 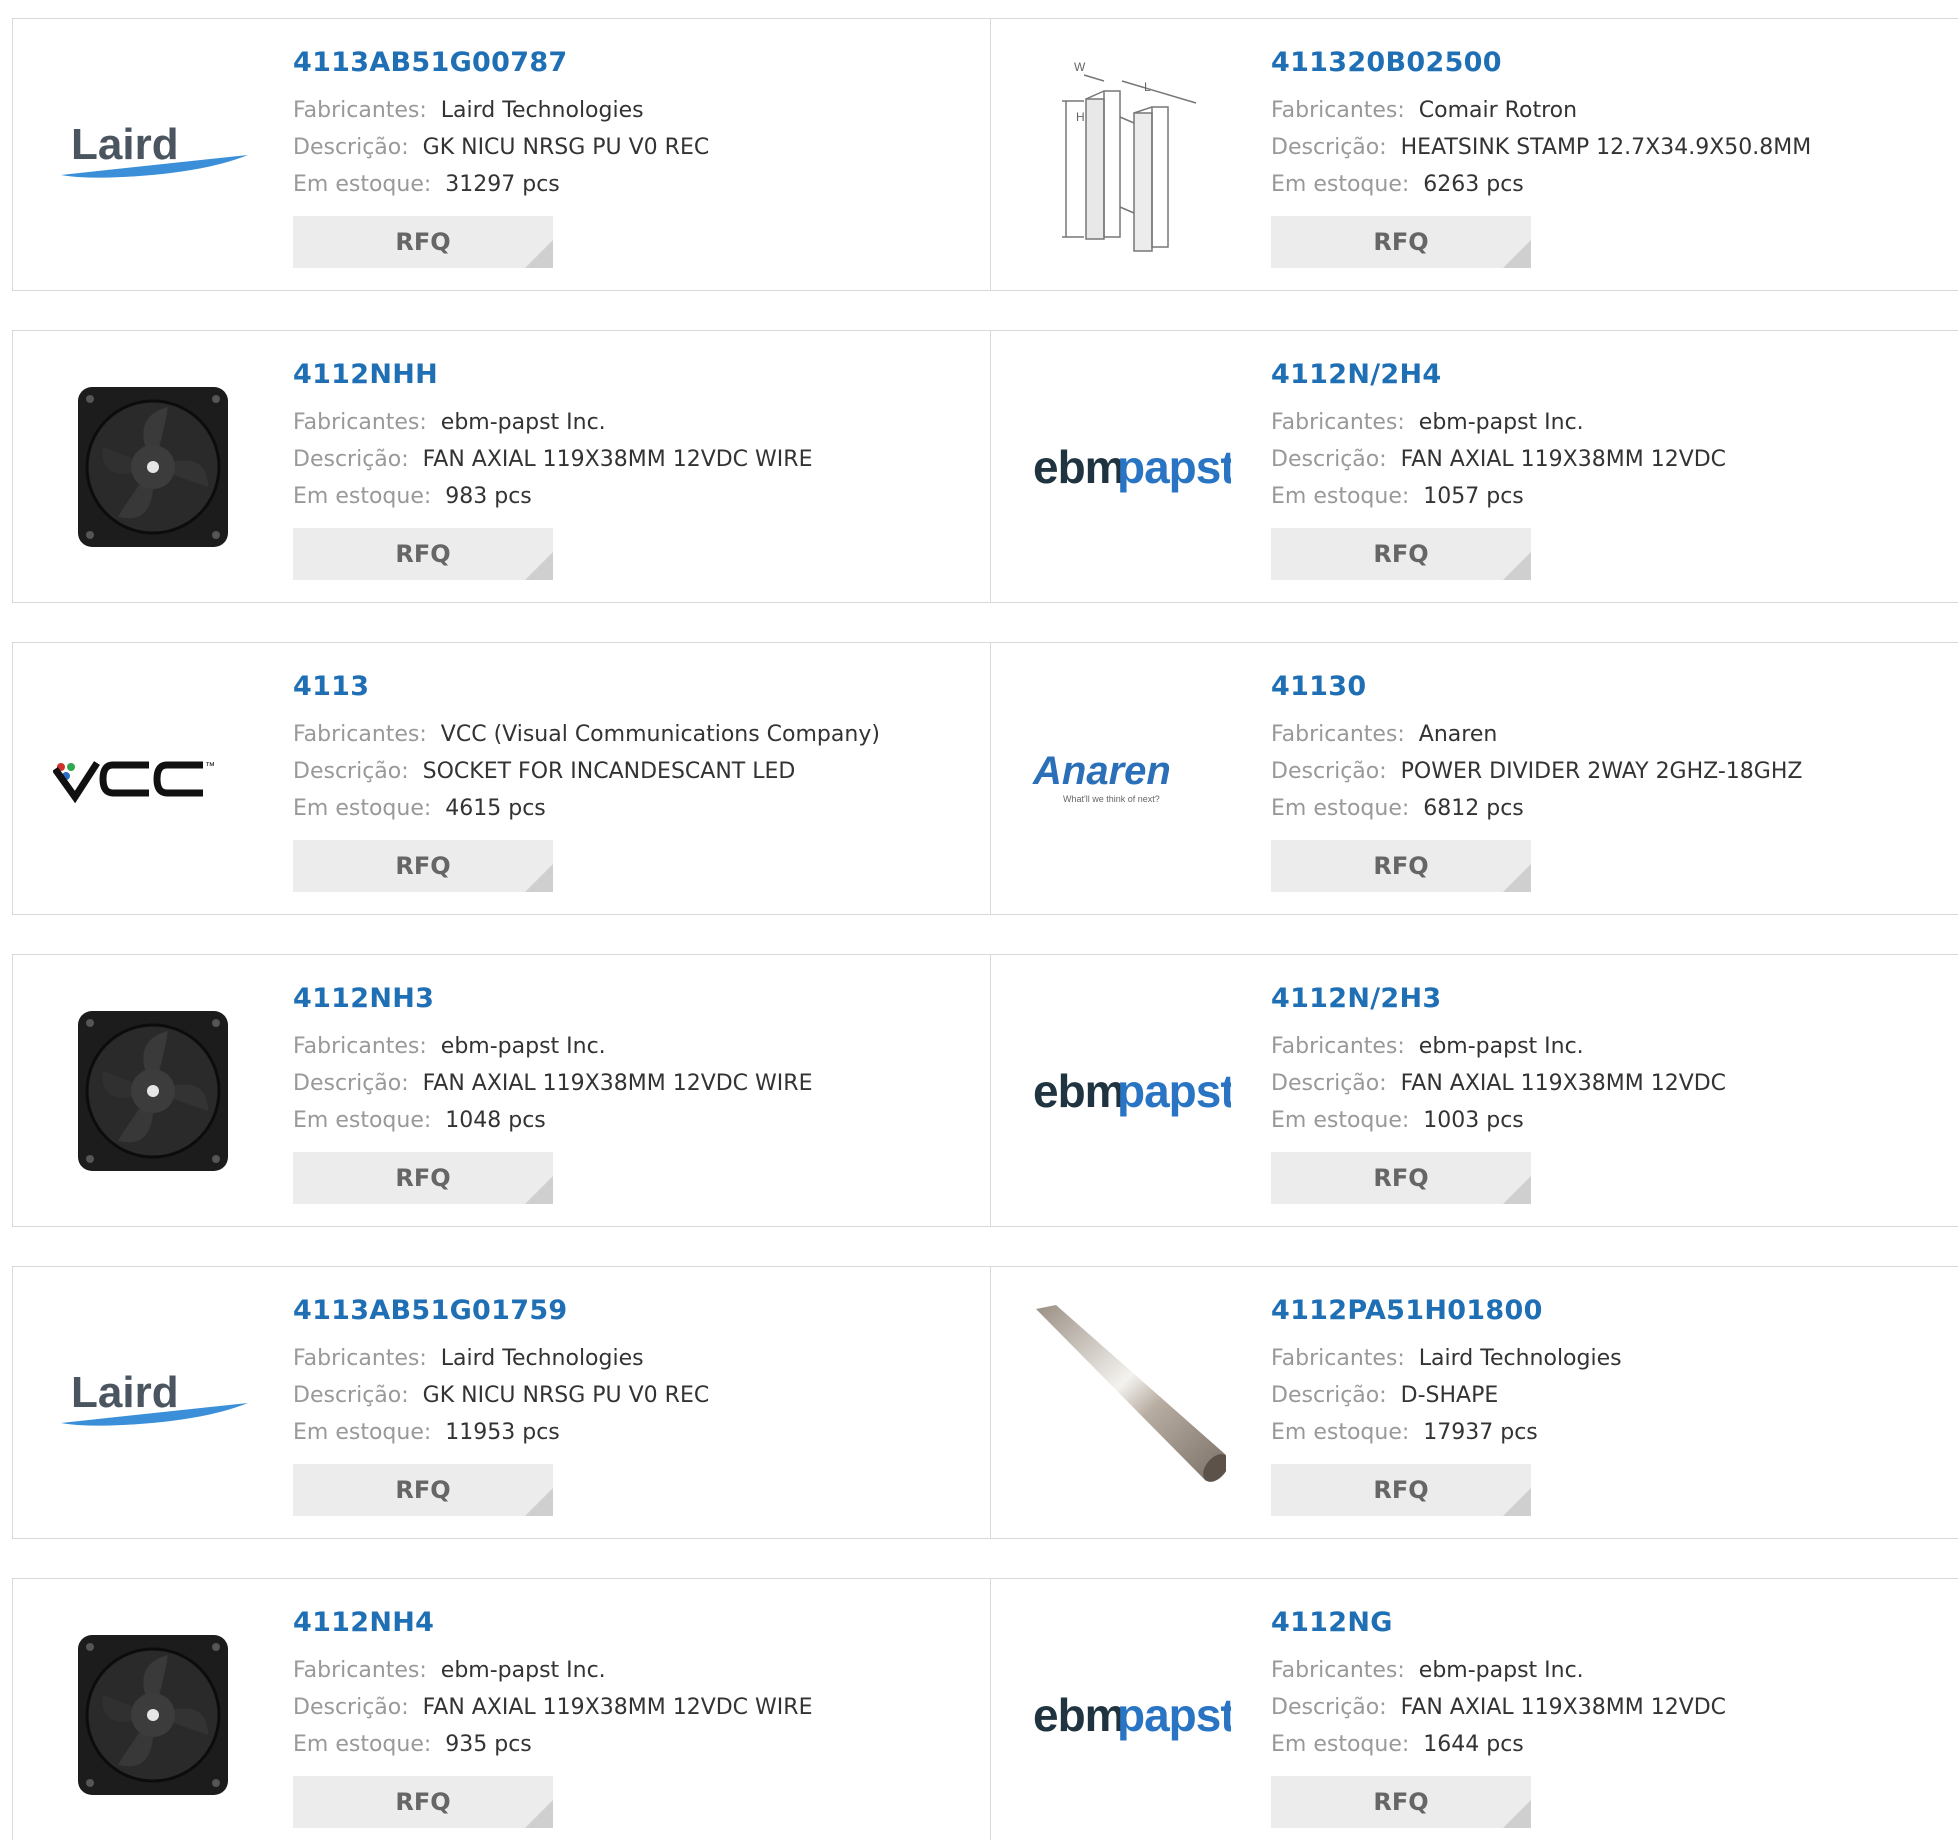 What do you see at coordinates (1446, 1310) in the screenshot?
I see `part-number-link: 4112PA51H01800` at bounding box center [1446, 1310].